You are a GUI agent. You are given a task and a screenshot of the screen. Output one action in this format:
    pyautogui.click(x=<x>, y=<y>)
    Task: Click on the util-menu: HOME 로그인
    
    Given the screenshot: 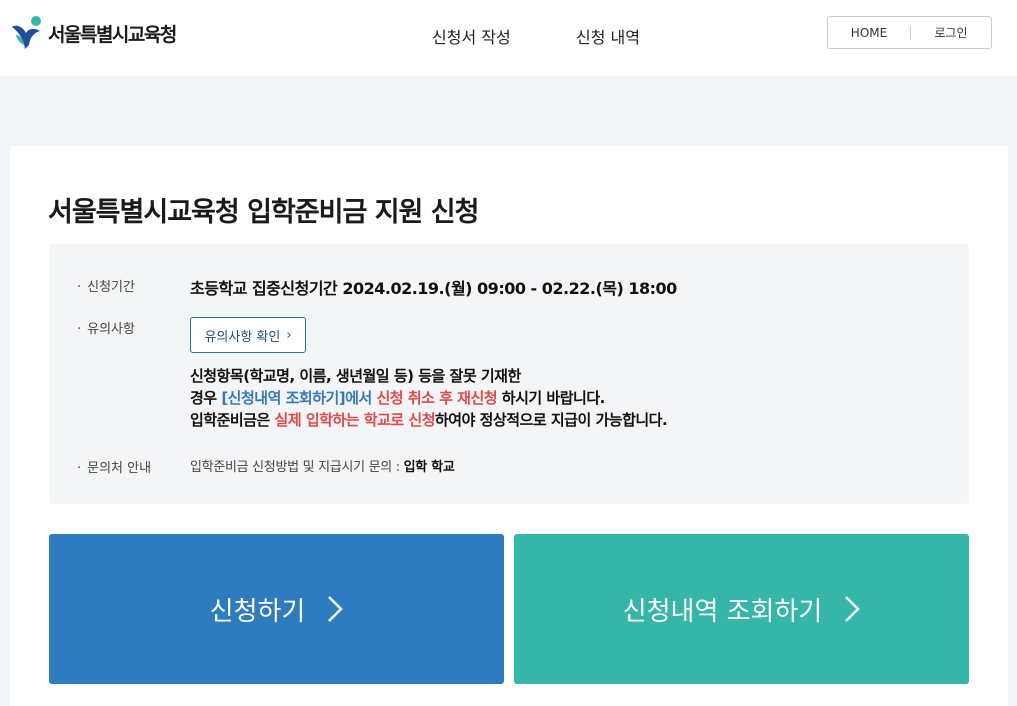 What is the action you would take?
    pyautogui.click(x=909, y=32)
    